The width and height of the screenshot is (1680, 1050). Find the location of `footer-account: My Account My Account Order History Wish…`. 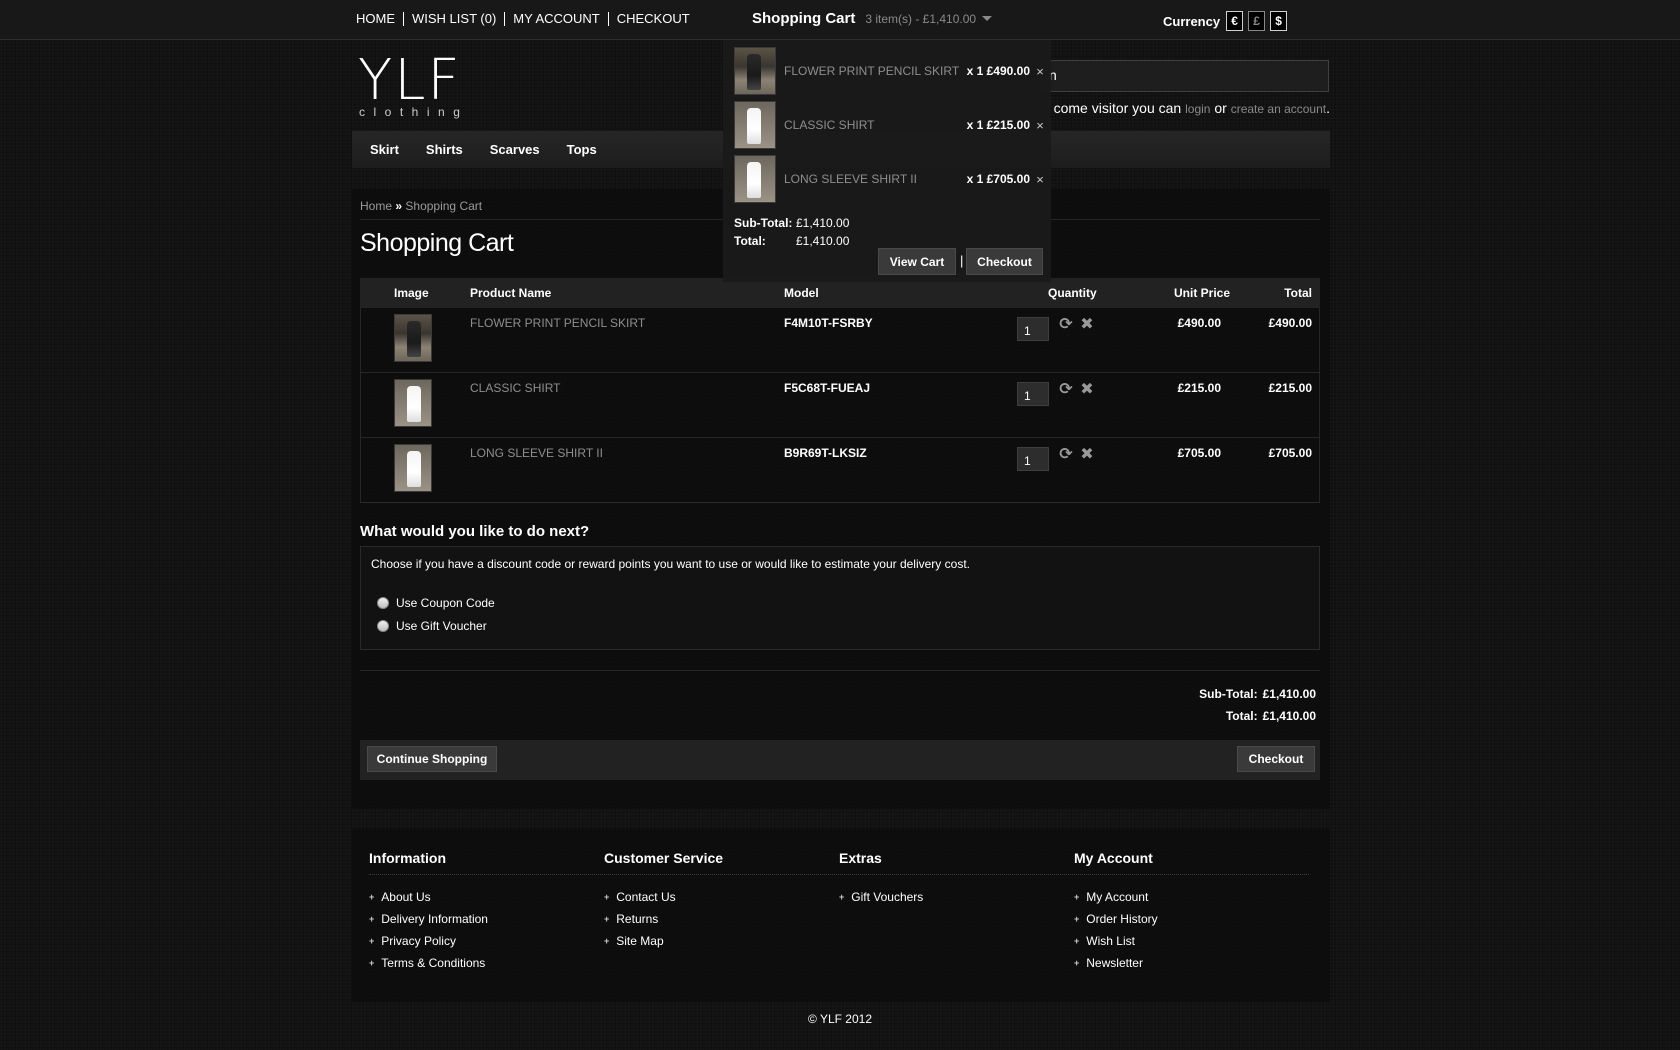

footer-account: My Account My Account Order History Wish… is located at coordinates (1179, 912).